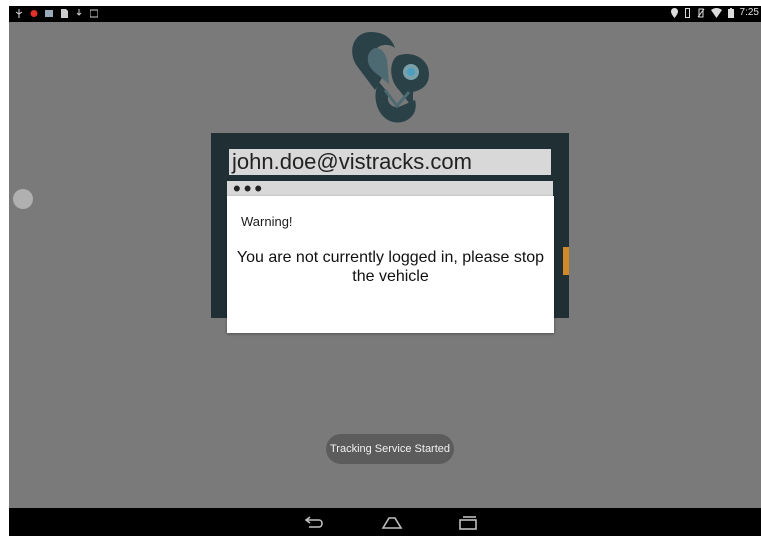  What do you see at coordinates (34, 13) in the screenshot?
I see `notification-dot-icon` at bounding box center [34, 13].